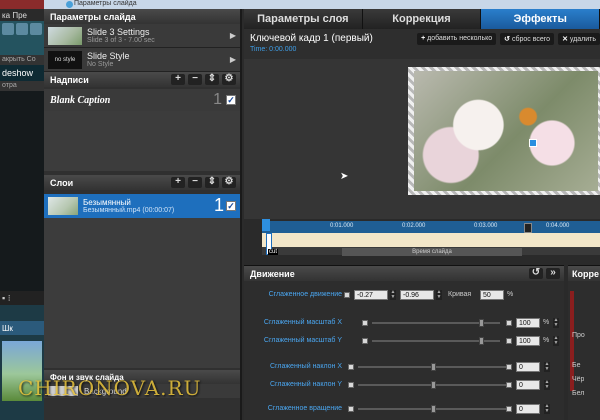 The image size is (600, 420). What do you see at coordinates (347, 295) in the screenshot?
I see `smooth-motion-checkbox` at bounding box center [347, 295].